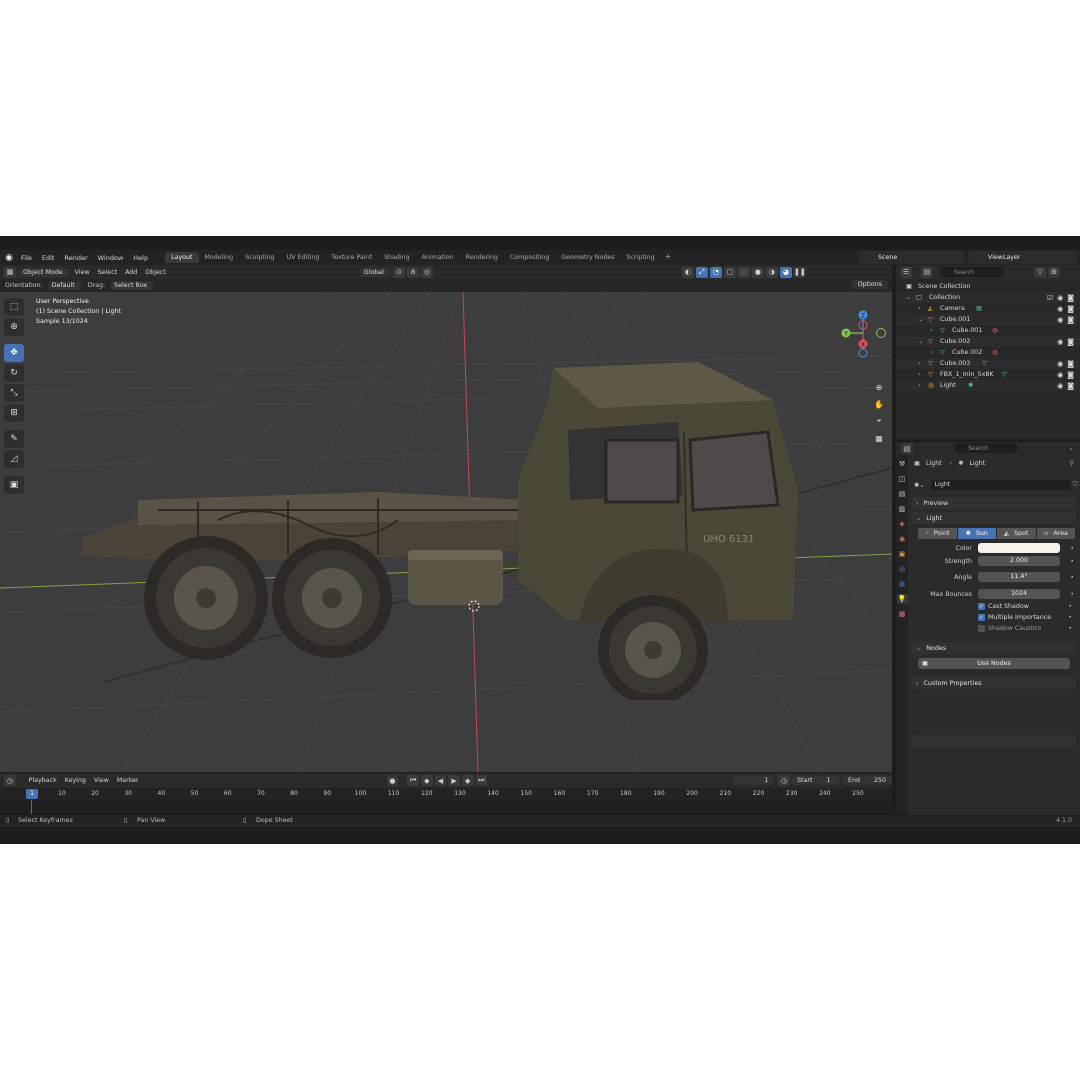 Image resolution: width=1080 pixels, height=1080 pixels. What do you see at coordinates (879, 421) in the screenshot?
I see `camera-view-icon: ⌖` at bounding box center [879, 421].